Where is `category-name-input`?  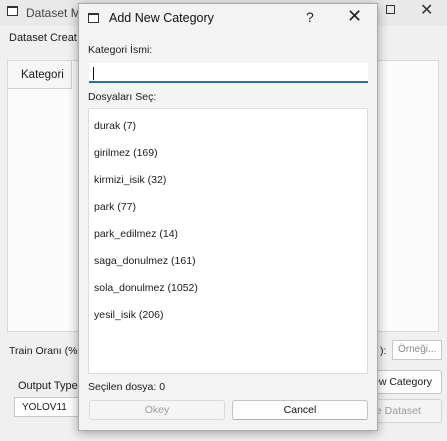 category-name-input is located at coordinates (228, 73).